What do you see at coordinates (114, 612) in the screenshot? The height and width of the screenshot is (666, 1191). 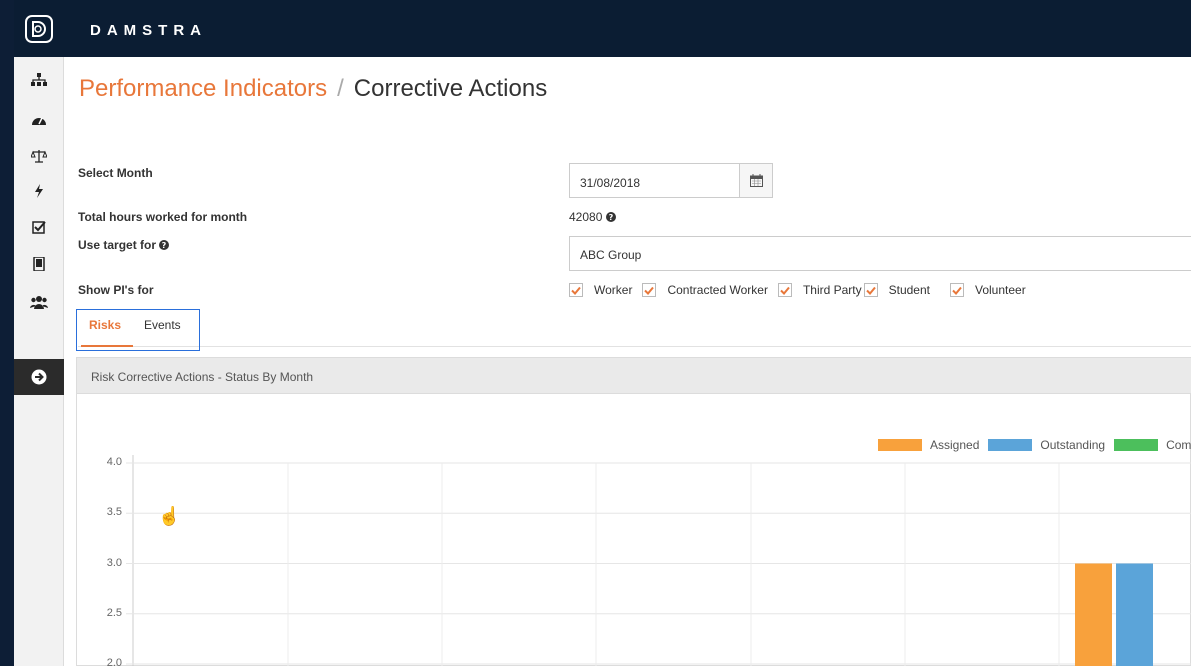 I see `y-tick-label: 2.5` at bounding box center [114, 612].